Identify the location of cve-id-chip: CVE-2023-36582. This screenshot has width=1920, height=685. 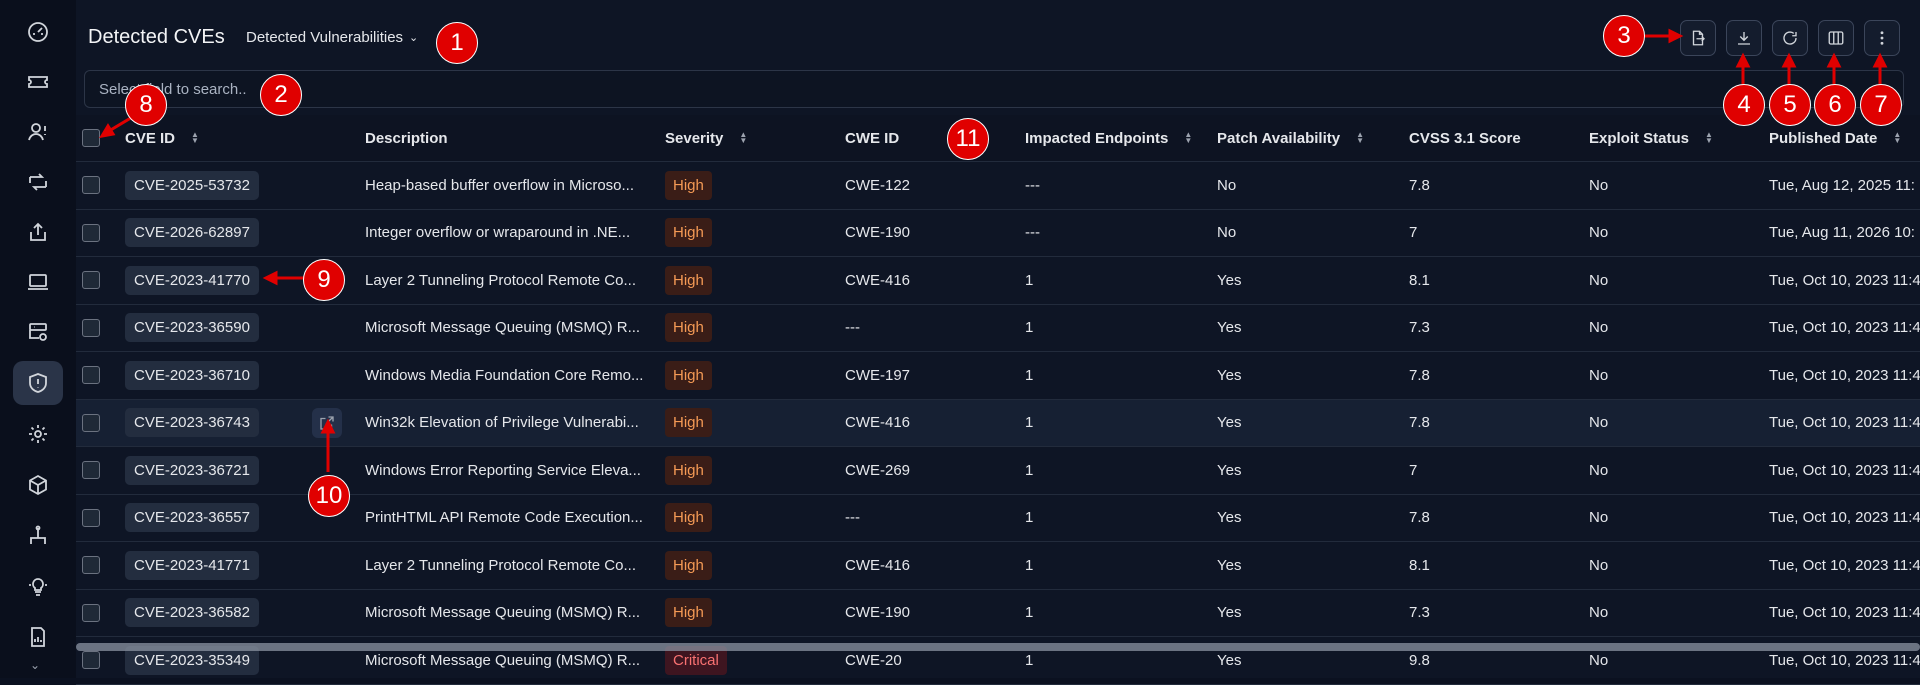
(192, 613).